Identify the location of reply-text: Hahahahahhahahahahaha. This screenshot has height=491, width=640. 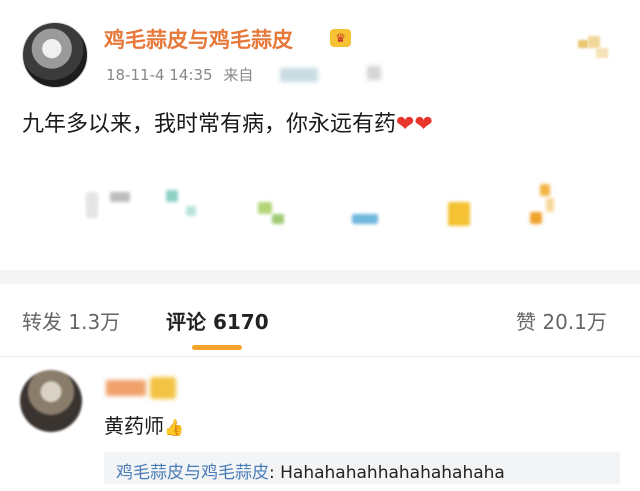
(389, 473).